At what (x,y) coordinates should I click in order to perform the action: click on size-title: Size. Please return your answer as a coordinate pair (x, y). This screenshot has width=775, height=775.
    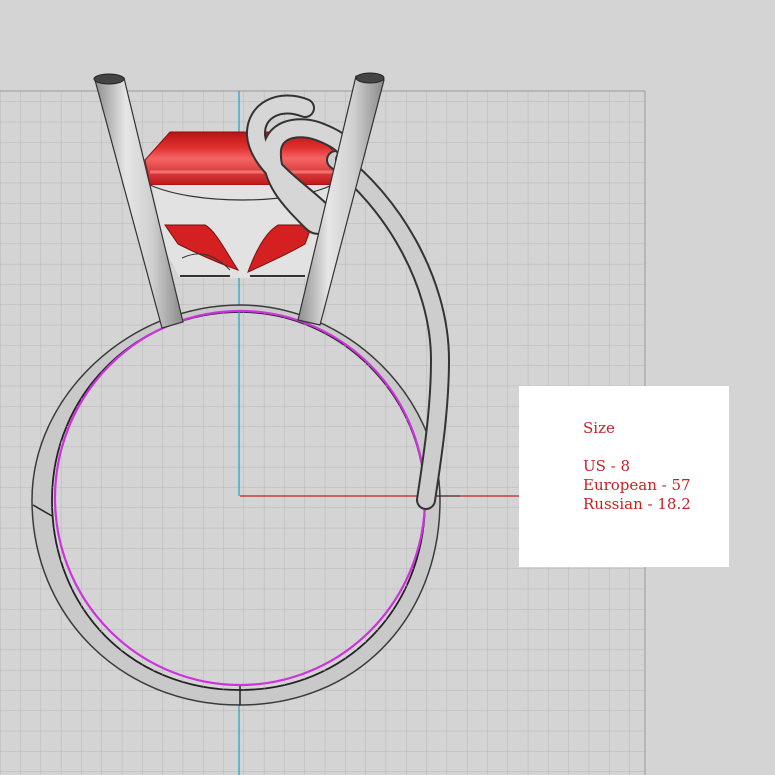
    Looking at the image, I should click on (599, 428).